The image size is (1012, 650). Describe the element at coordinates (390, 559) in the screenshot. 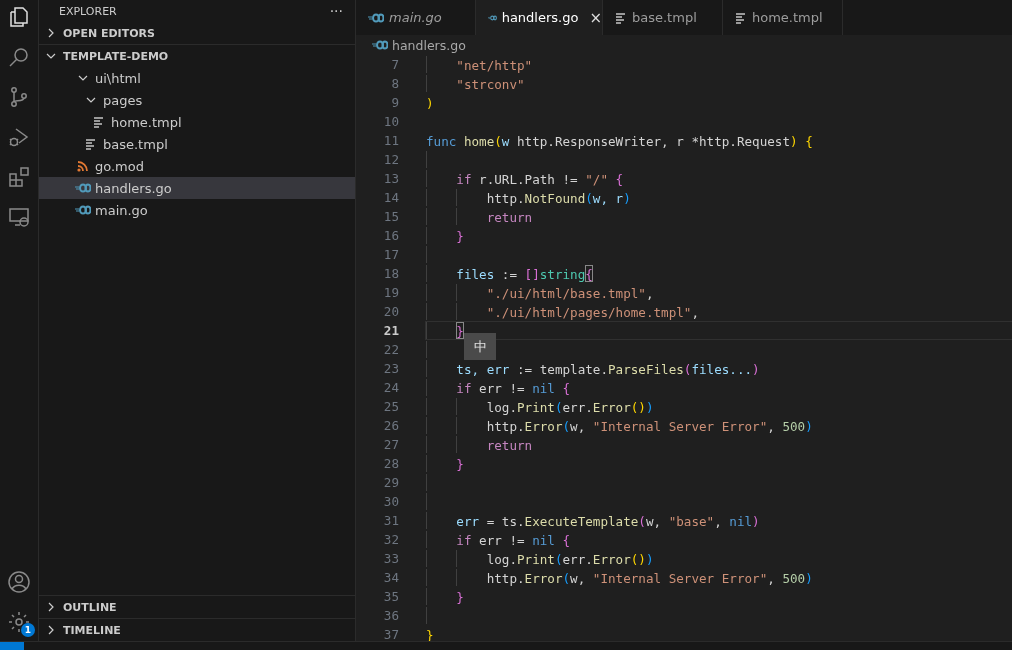

I see `line-number: 33` at that location.